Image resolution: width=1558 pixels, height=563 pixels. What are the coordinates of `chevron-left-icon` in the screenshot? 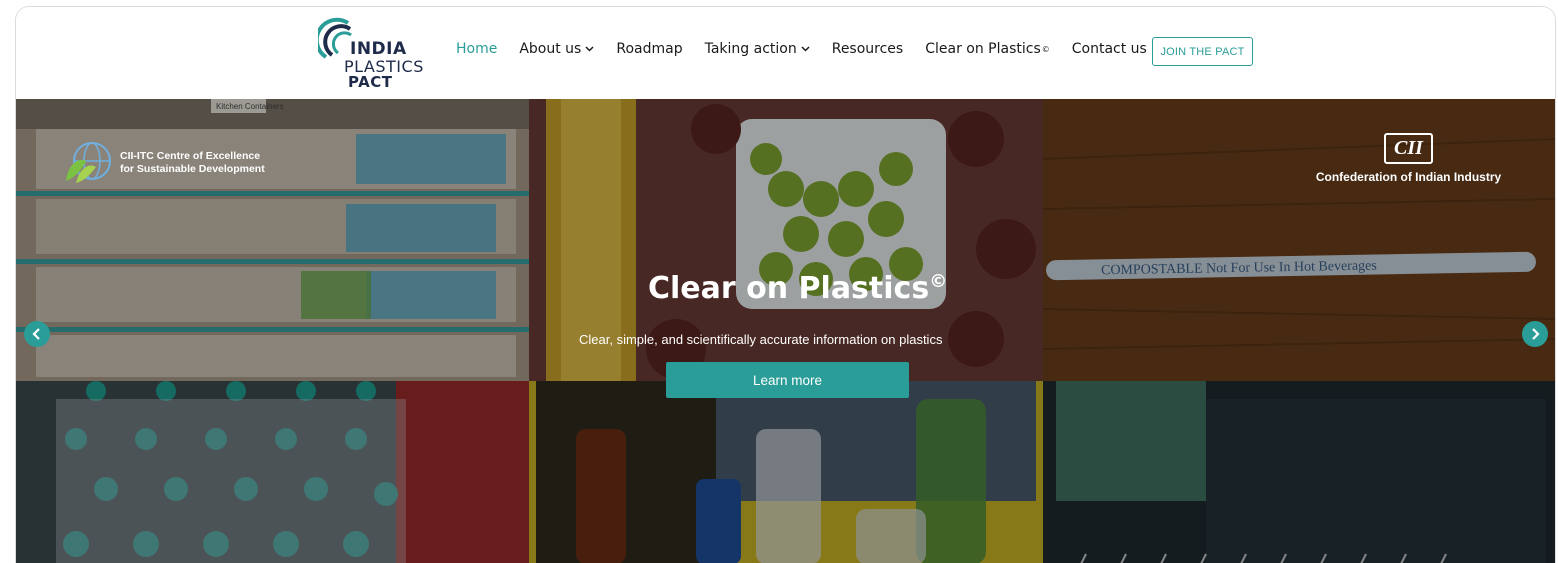 It's located at (36, 334).